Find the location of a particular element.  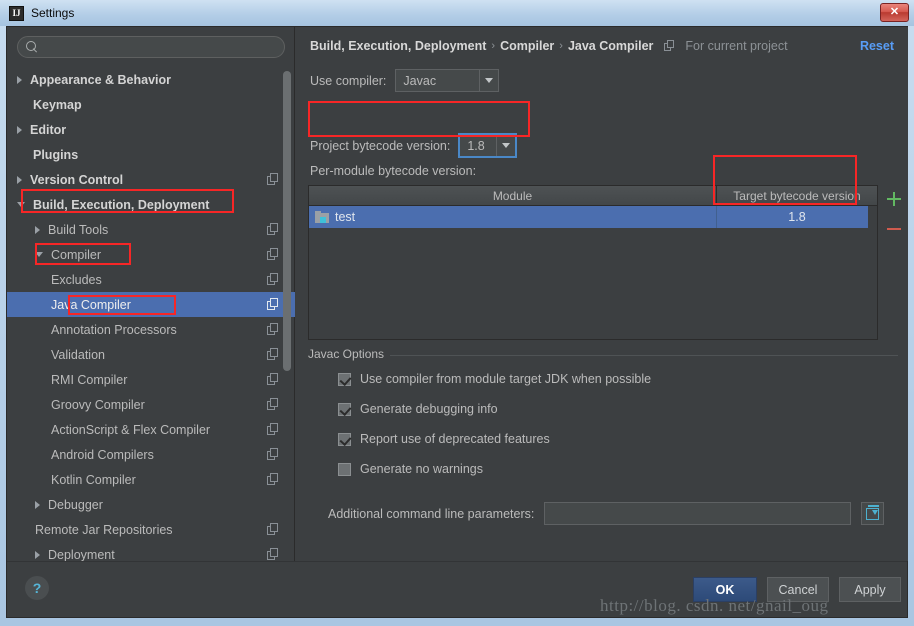

search-box is located at coordinates (151, 47).